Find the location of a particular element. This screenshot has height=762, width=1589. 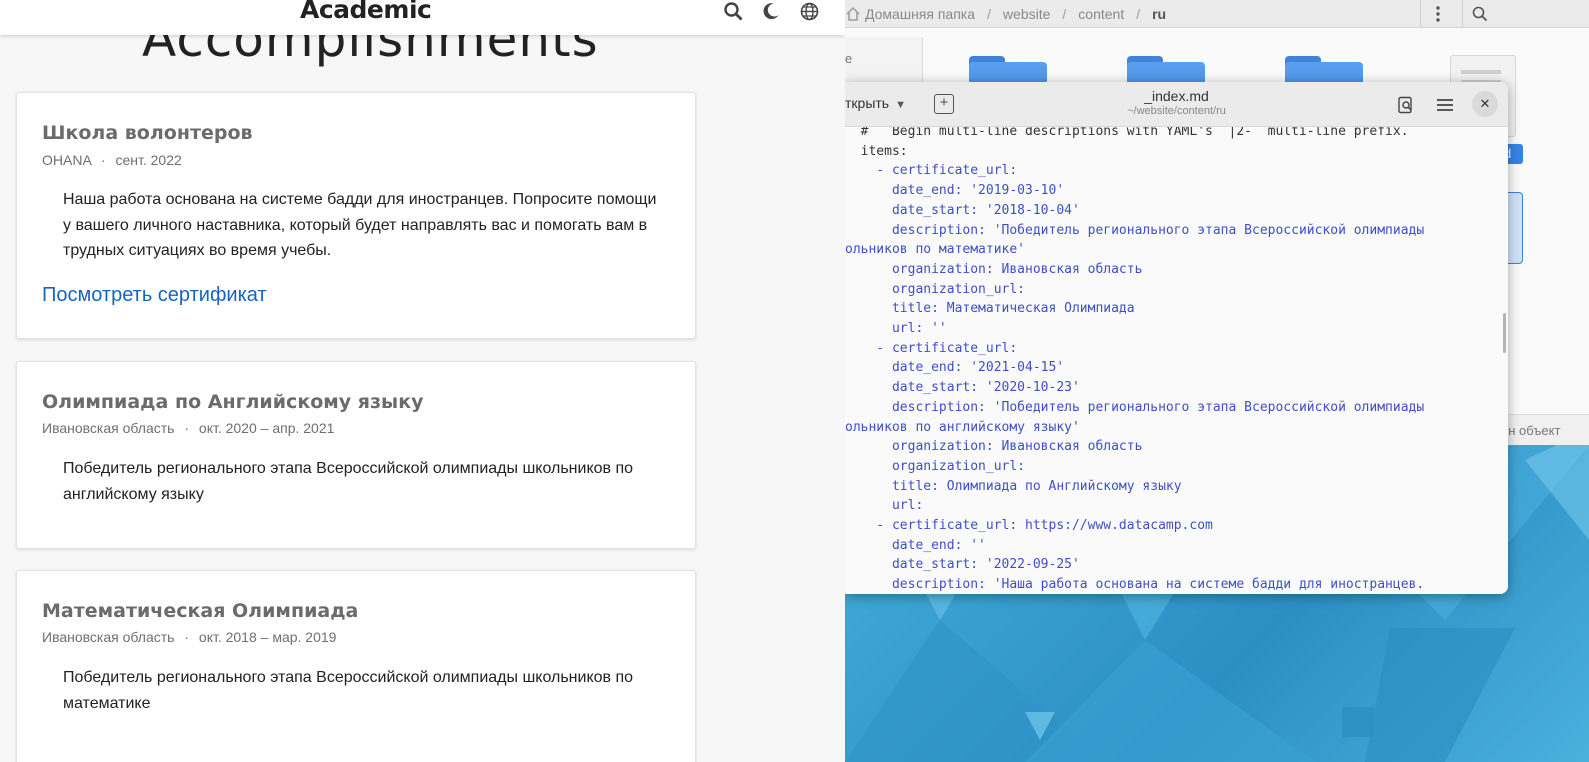

card-date: сент. 2022 is located at coordinates (148, 160).